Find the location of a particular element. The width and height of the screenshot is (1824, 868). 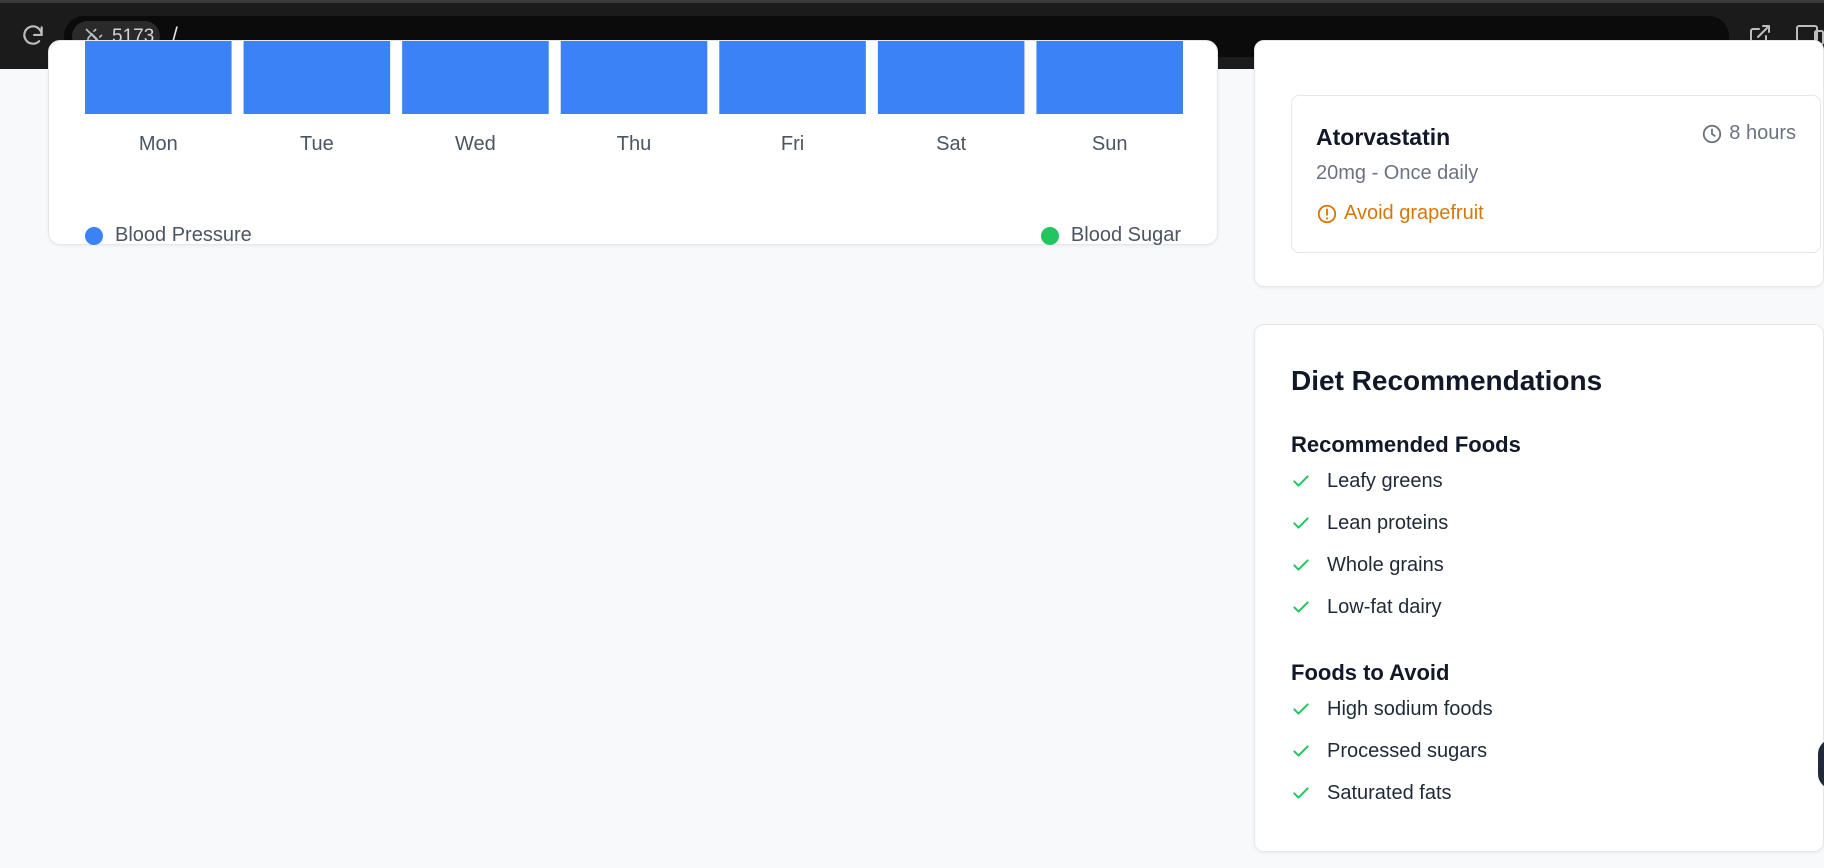

x-tick-label-mon: Mon is located at coordinates (158, 144).